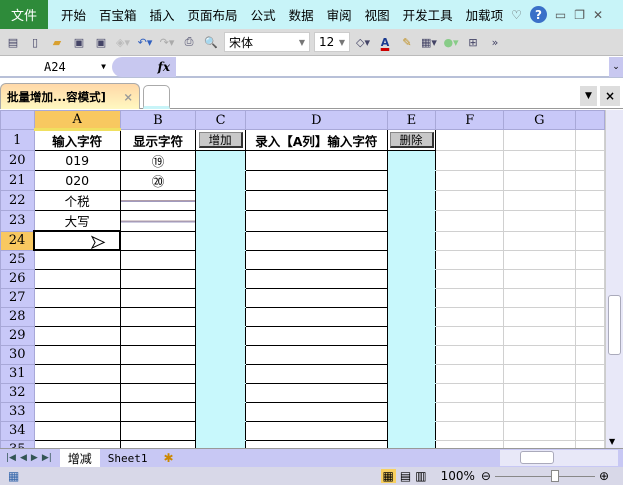 The height and width of the screenshot is (485, 623). I want to click on menu-home: 开始, so click(73, 14).